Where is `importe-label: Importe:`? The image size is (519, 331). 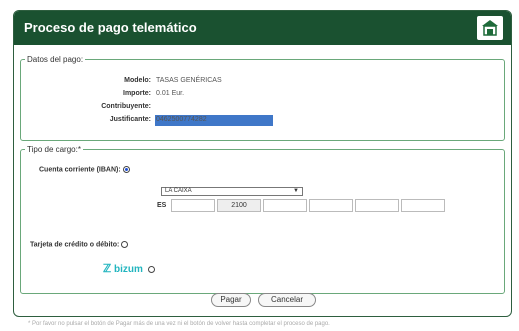
importe-label: Importe: is located at coordinates (137, 93).